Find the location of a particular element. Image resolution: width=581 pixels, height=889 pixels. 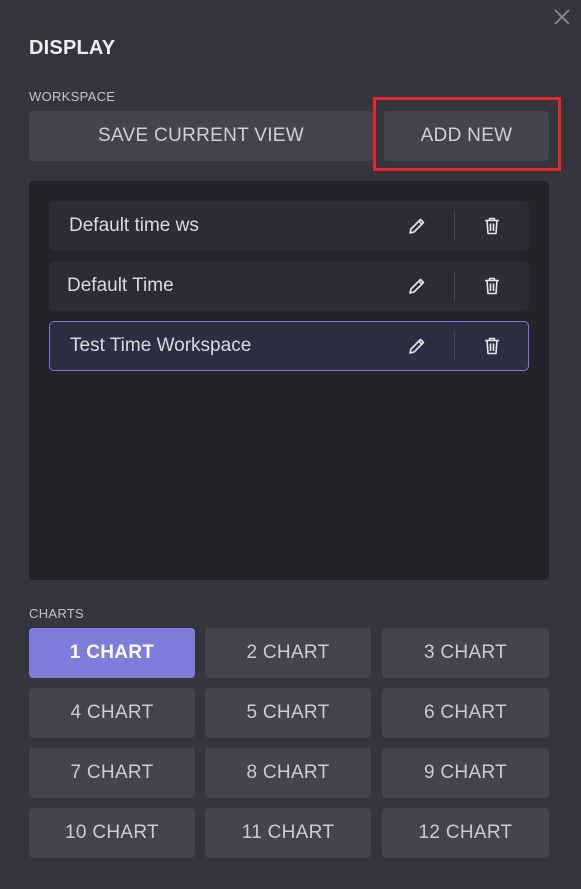

chart-option-1: 1 CHART is located at coordinates (112, 653).